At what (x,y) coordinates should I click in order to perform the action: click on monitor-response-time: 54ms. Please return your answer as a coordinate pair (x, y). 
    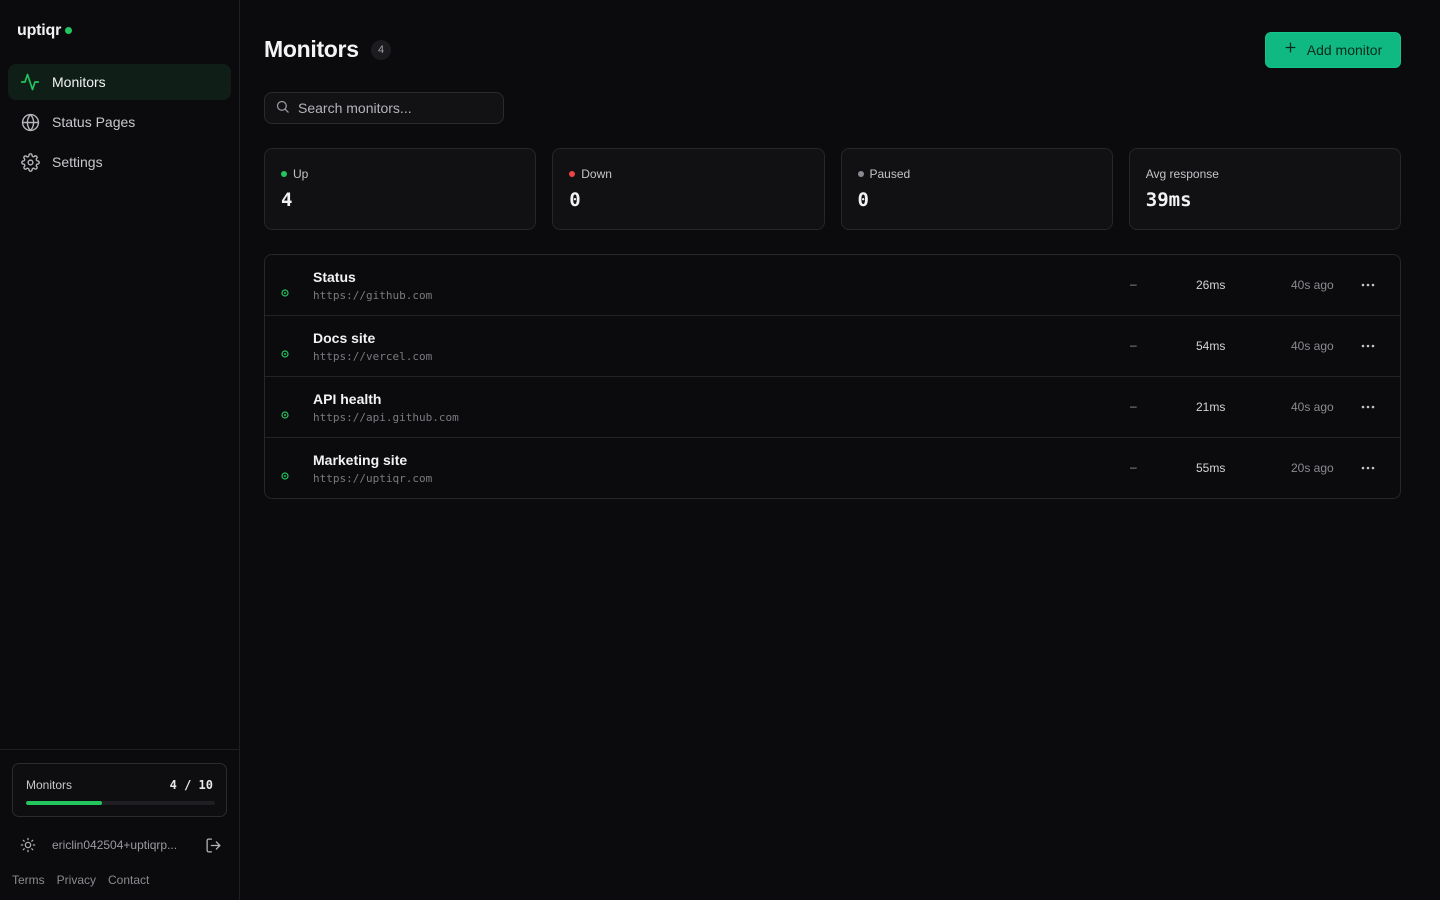
    Looking at the image, I should click on (1211, 346).